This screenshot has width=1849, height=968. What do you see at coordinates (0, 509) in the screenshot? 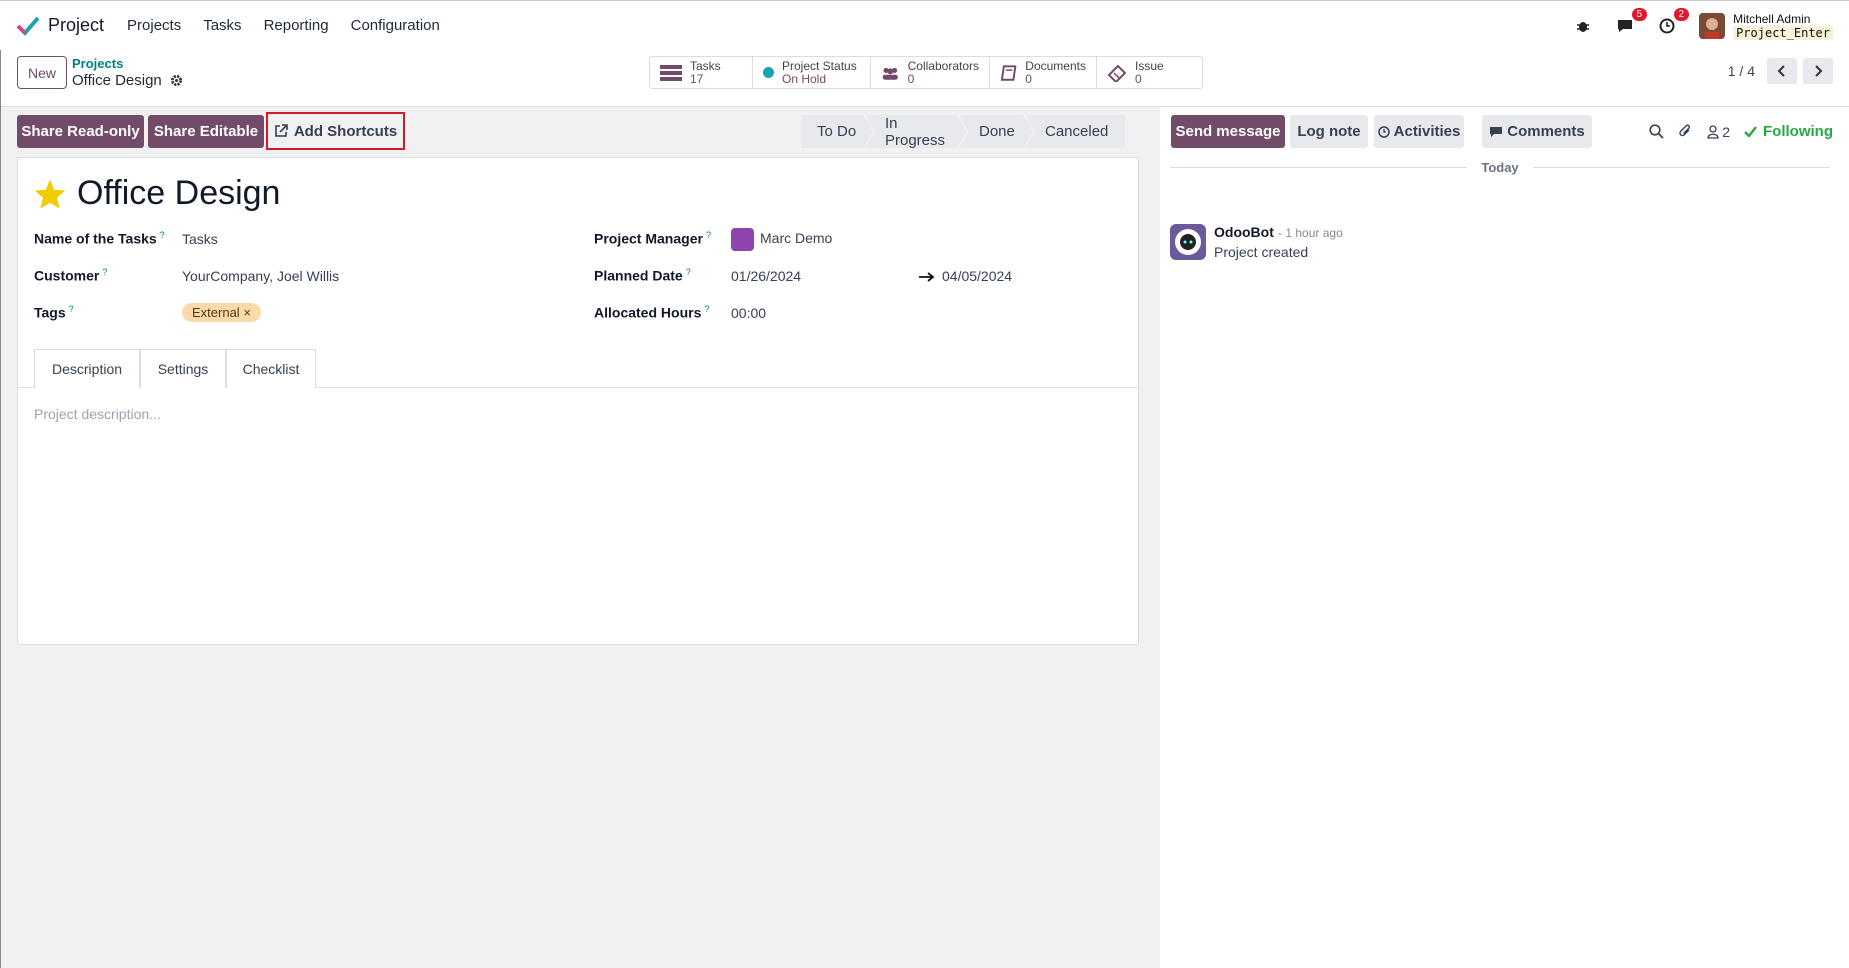
I see `left-border` at bounding box center [0, 509].